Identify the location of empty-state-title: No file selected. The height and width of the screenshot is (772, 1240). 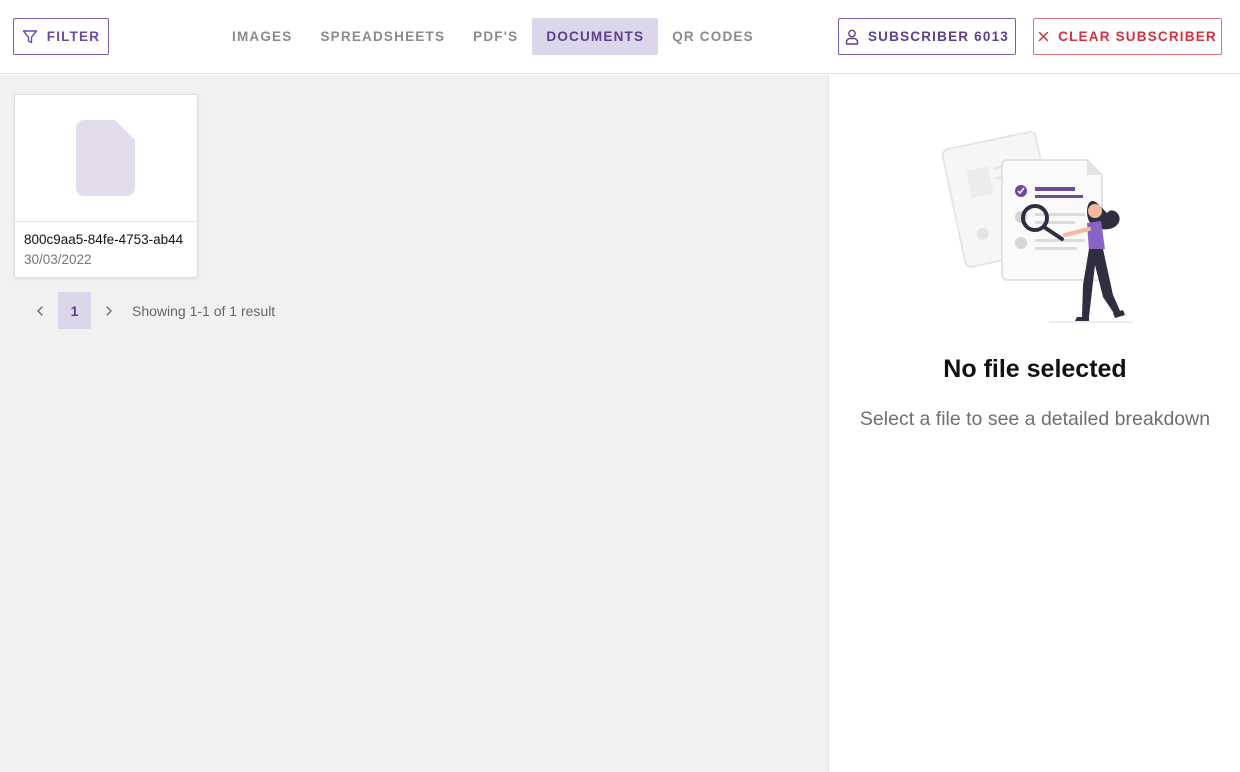
(1035, 369).